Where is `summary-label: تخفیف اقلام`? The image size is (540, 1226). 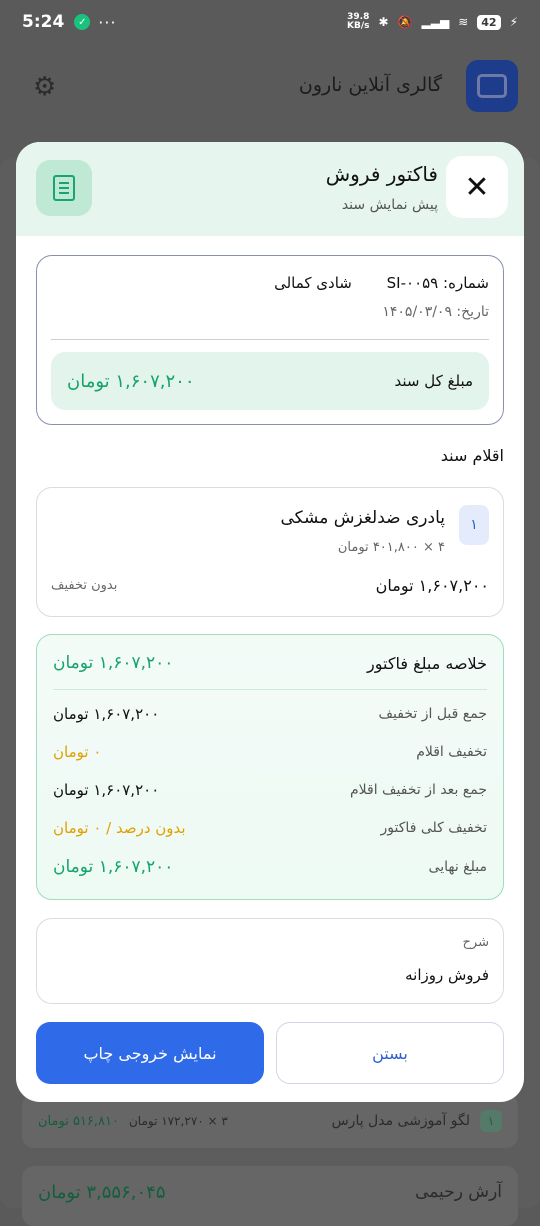
summary-label: تخفیف اقلام is located at coordinates (451, 752).